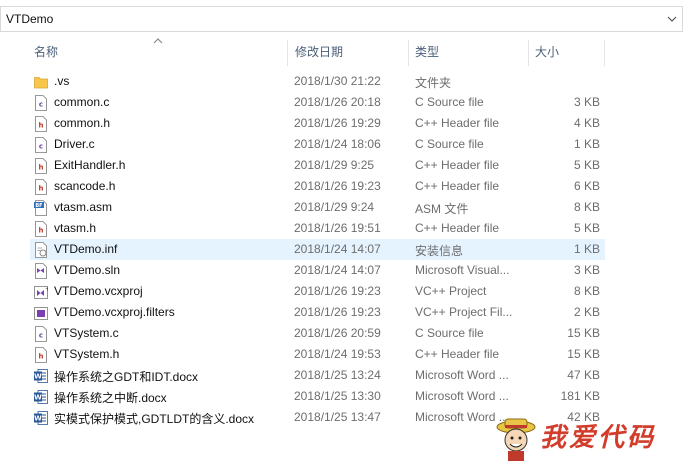 Image resolution: width=683 pixels, height=465 pixels. Describe the element at coordinates (586, 186) in the screenshot. I see `file-size: 6 KB` at that location.